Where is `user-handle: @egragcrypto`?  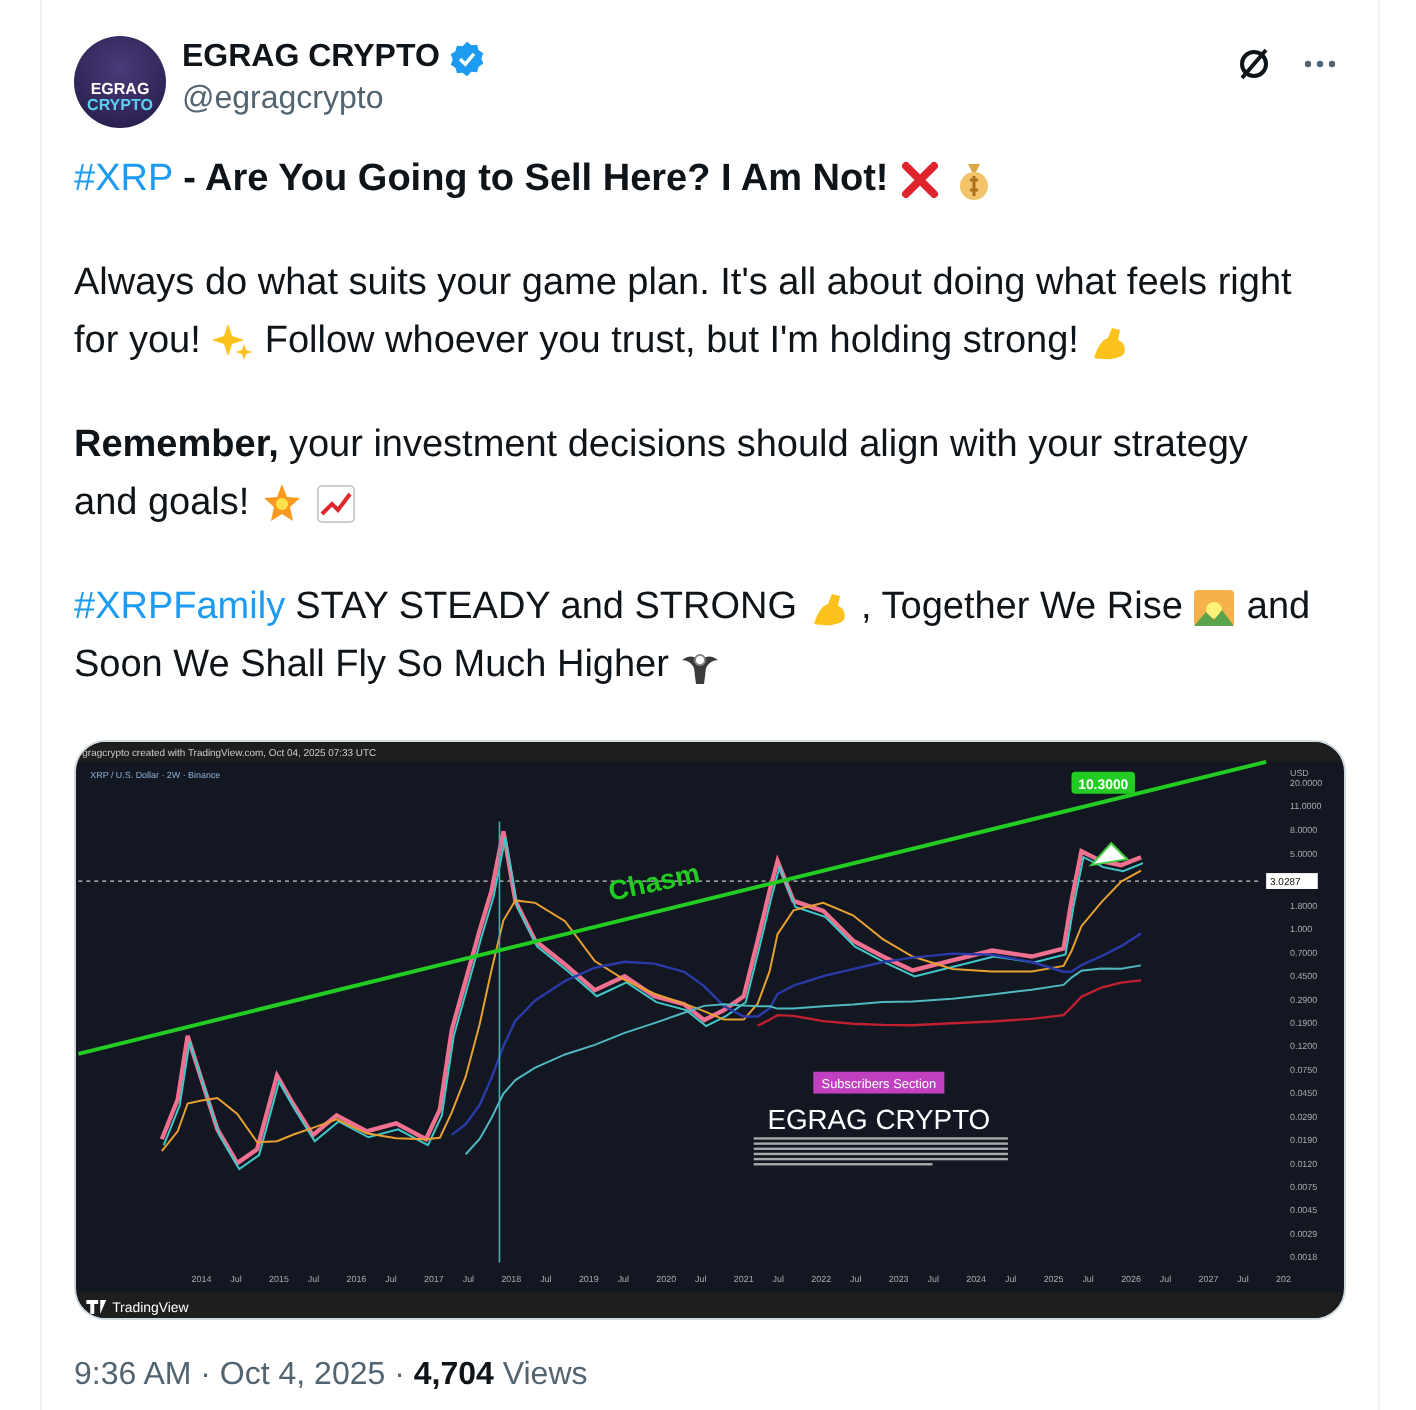 user-handle: @egragcrypto is located at coordinates (700, 100).